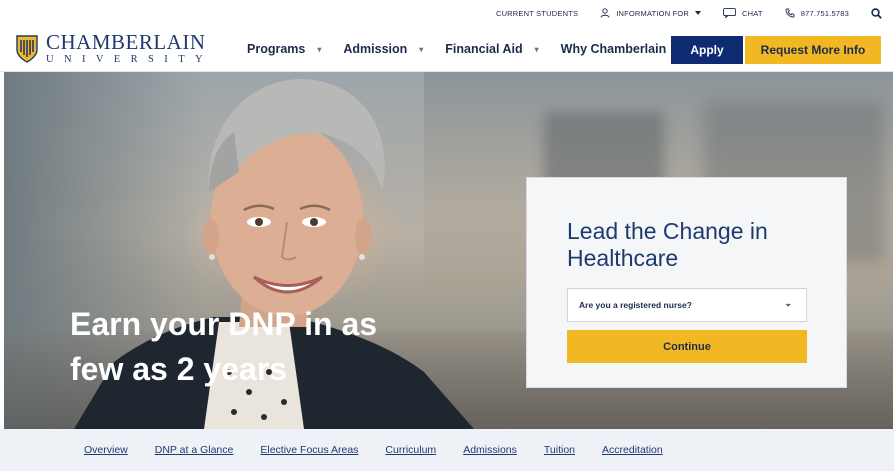 Image resolution: width=894 pixels, height=471 pixels. I want to click on chat-link: CHAT, so click(743, 13).